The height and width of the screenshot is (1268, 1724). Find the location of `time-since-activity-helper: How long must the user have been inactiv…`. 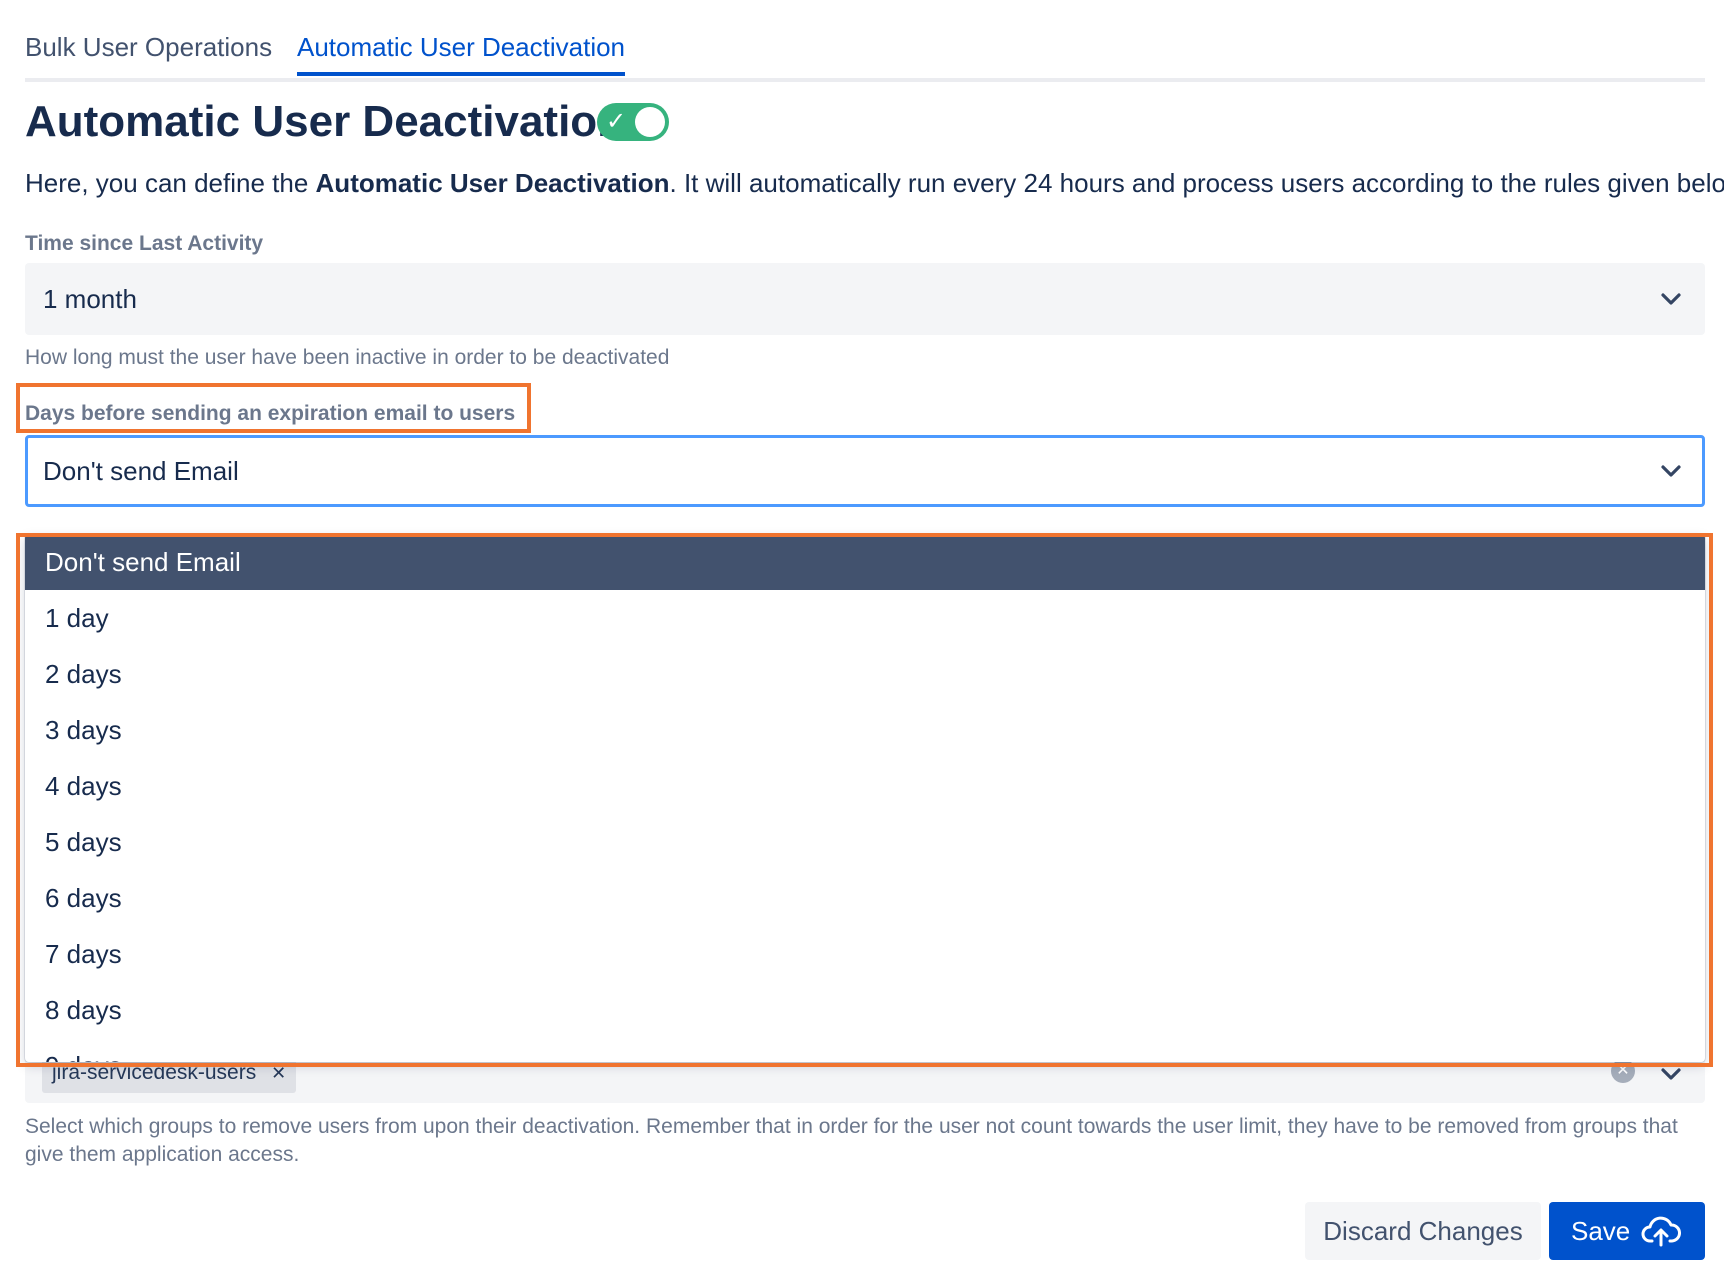

time-since-activity-helper: How long must the user have been inactiv… is located at coordinates (347, 357).